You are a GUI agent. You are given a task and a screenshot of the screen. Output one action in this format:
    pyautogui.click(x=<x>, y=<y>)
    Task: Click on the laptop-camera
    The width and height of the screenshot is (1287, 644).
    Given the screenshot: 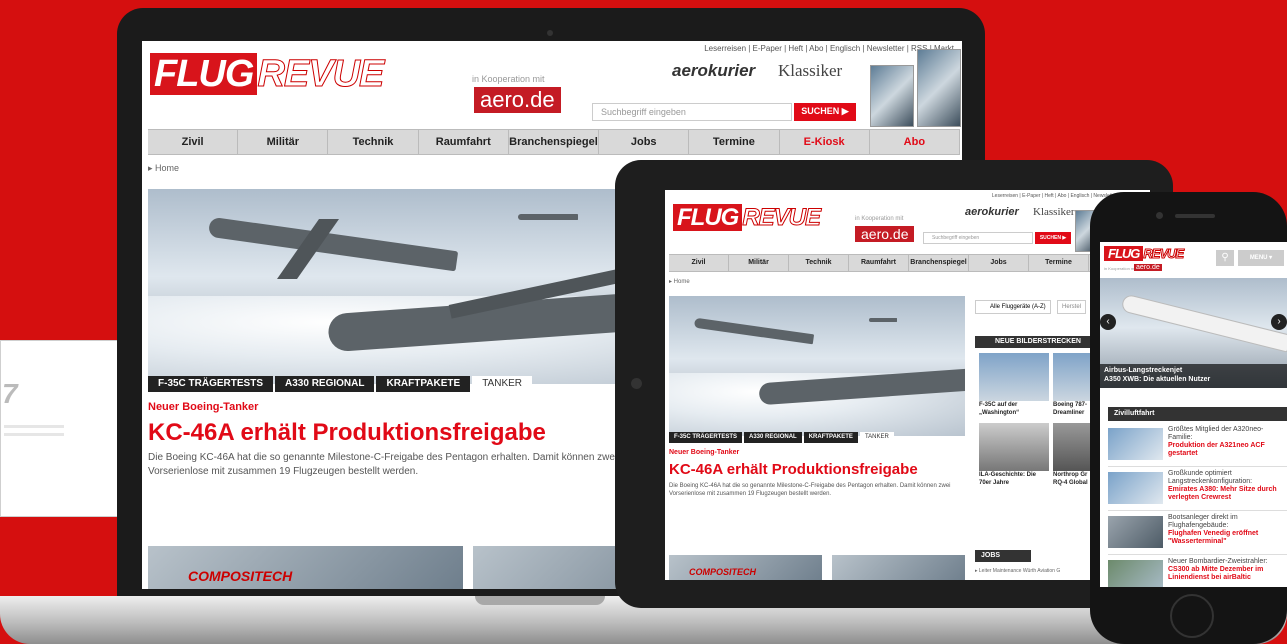 What is the action you would take?
    pyautogui.click(x=550, y=33)
    